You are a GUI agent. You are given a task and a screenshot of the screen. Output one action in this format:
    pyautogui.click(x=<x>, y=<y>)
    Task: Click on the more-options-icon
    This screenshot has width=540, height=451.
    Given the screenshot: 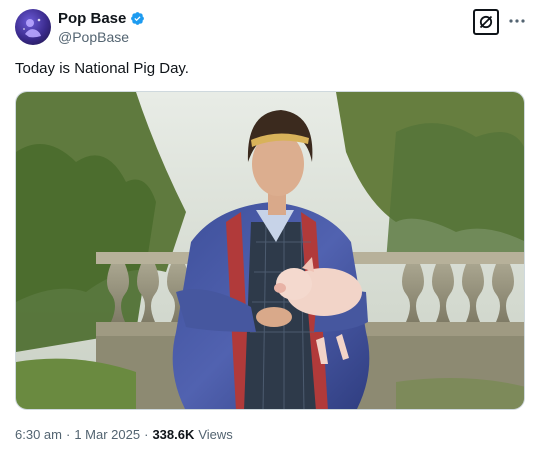 What is the action you would take?
    pyautogui.click(x=517, y=21)
    